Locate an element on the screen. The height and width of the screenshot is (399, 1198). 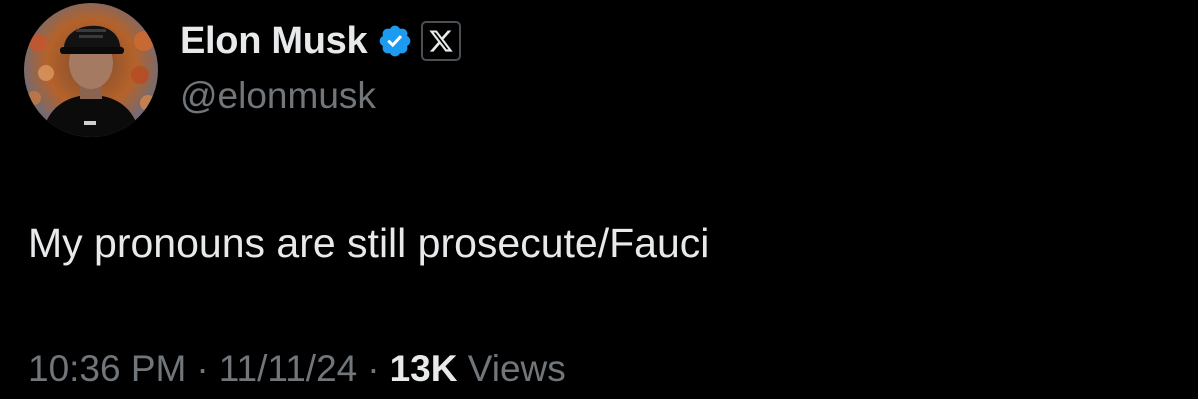
avatar-image is located at coordinates (91, 70).